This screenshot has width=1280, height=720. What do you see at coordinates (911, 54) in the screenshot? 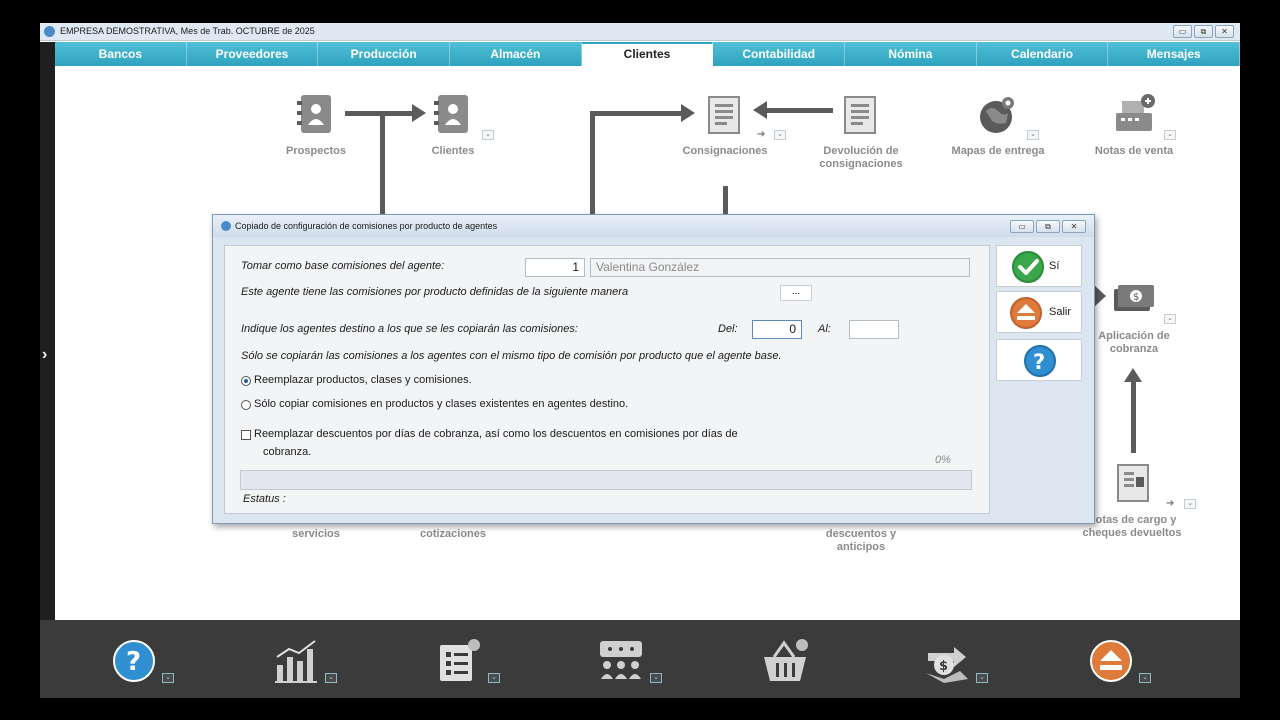
I see `tab-nomina: Nómina` at bounding box center [911, 54].